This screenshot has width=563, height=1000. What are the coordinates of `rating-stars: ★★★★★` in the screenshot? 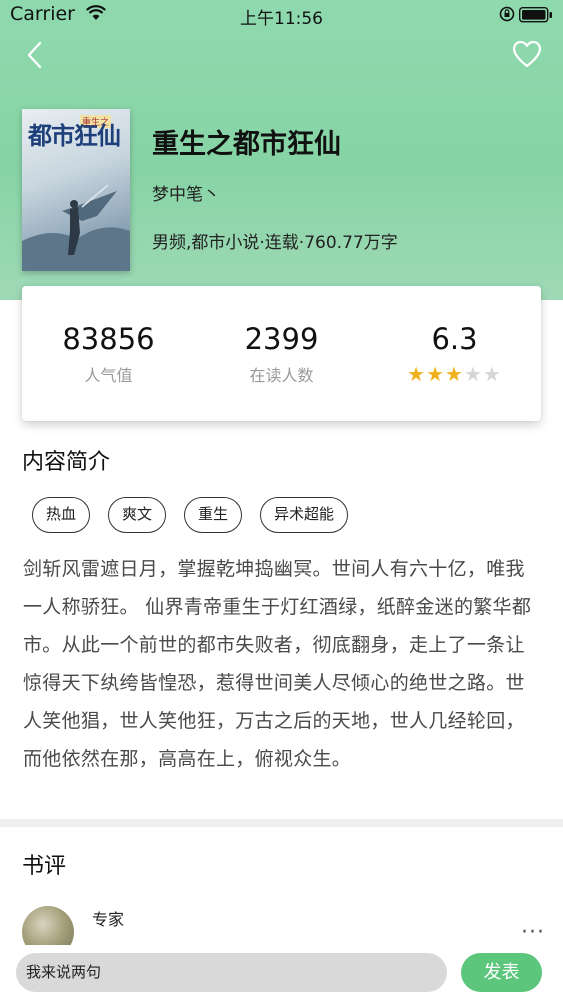 It's located at (454, 374).